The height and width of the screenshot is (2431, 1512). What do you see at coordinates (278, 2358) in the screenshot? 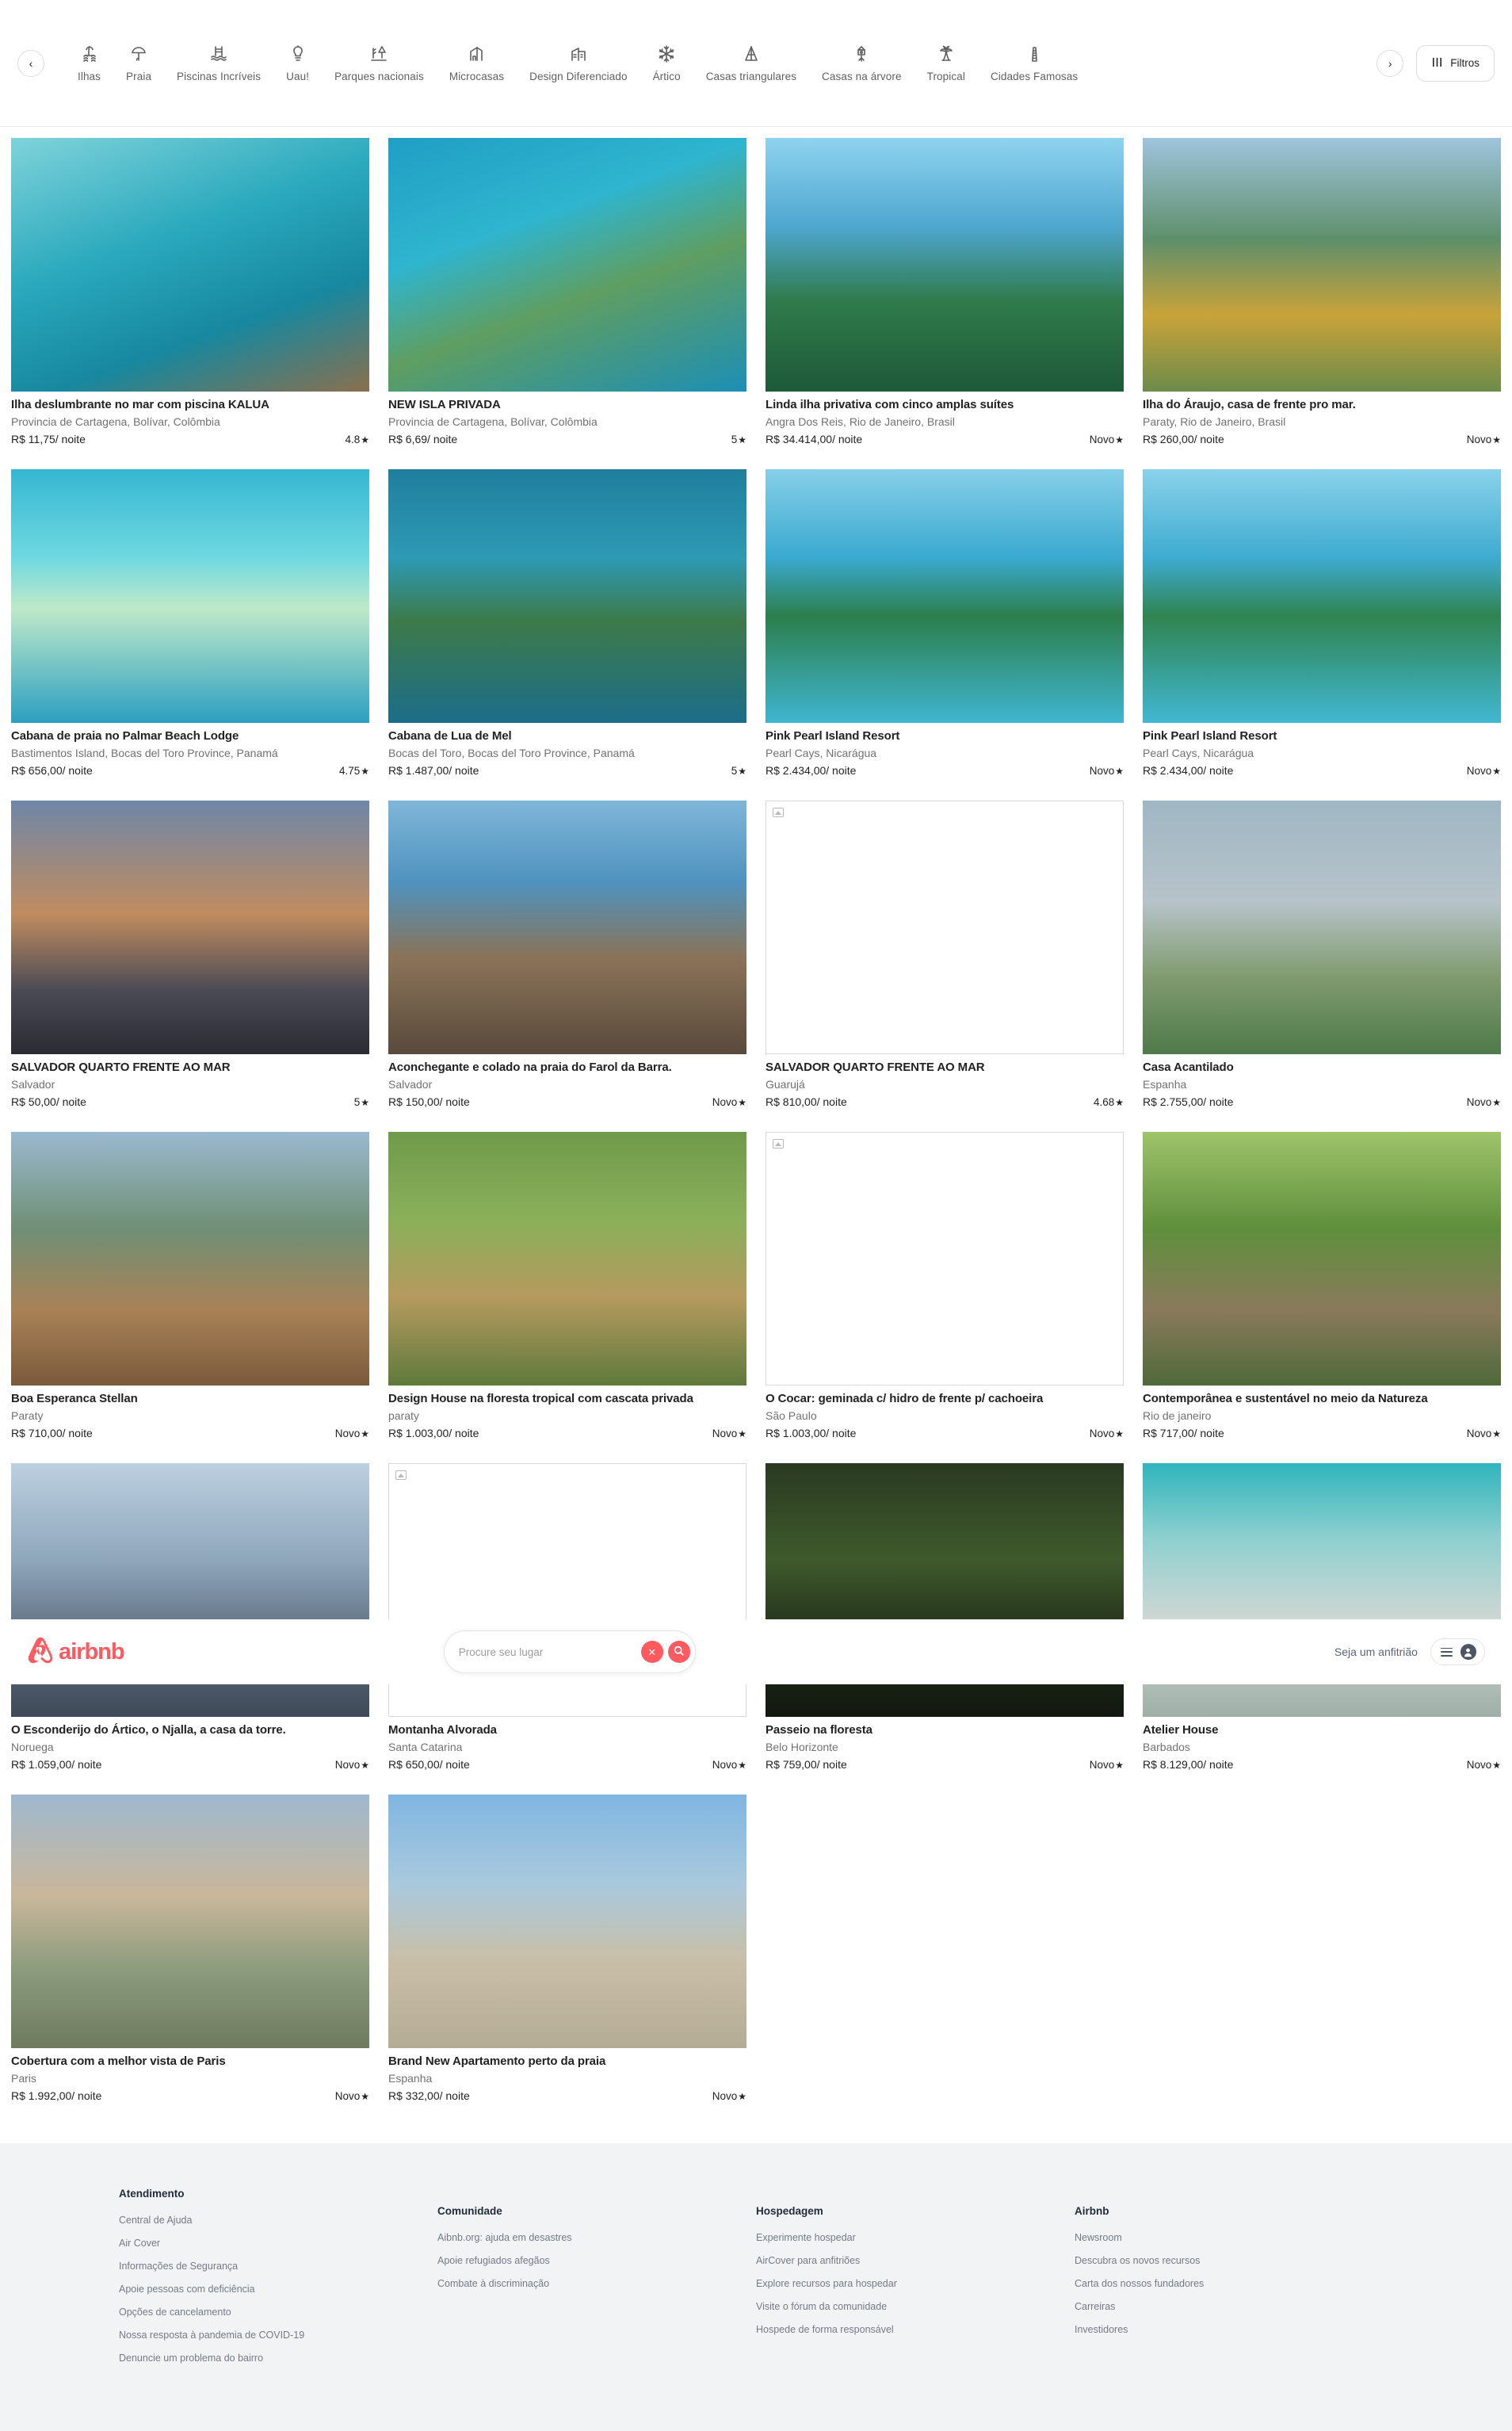
I see `footer-link: Denuncie um problema do bairro` at bounding box center [278, 2358].